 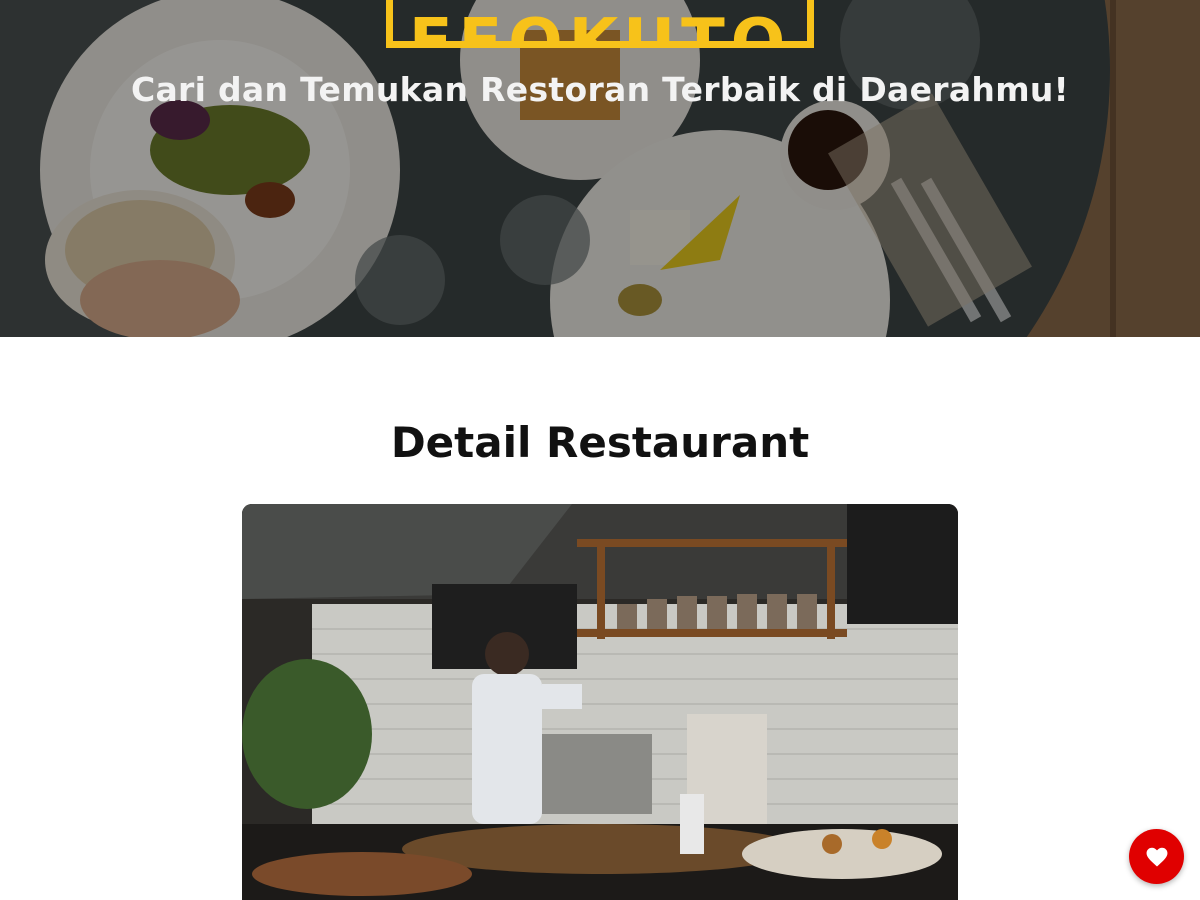 I want to click on brand-logo-text: FFOKUTO, so click(x=600, y=27).